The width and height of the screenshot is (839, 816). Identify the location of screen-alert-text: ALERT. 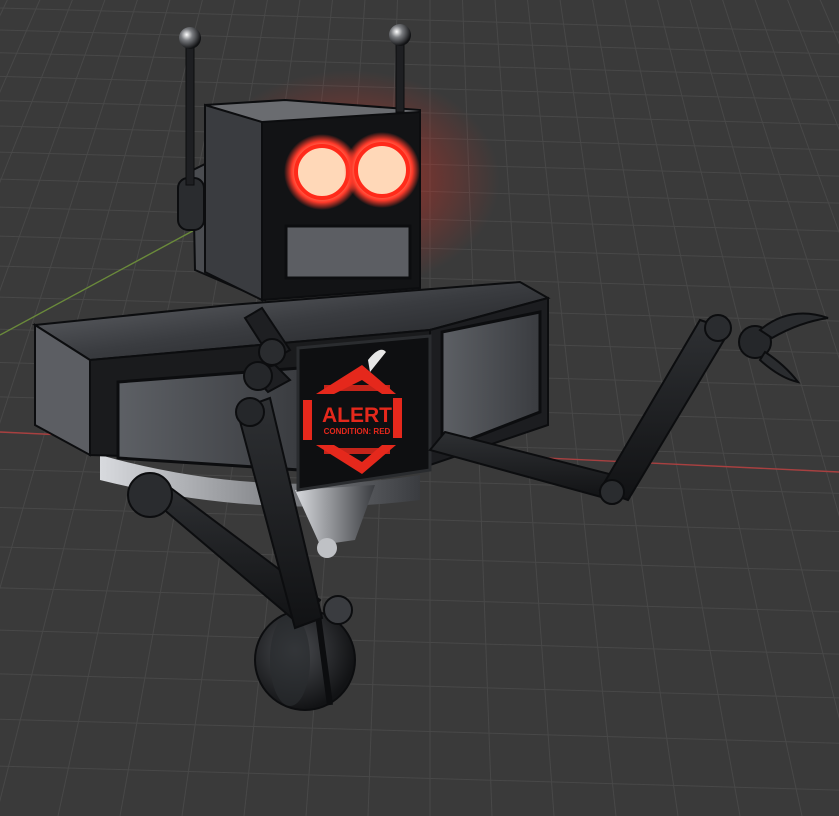
(357, 415).